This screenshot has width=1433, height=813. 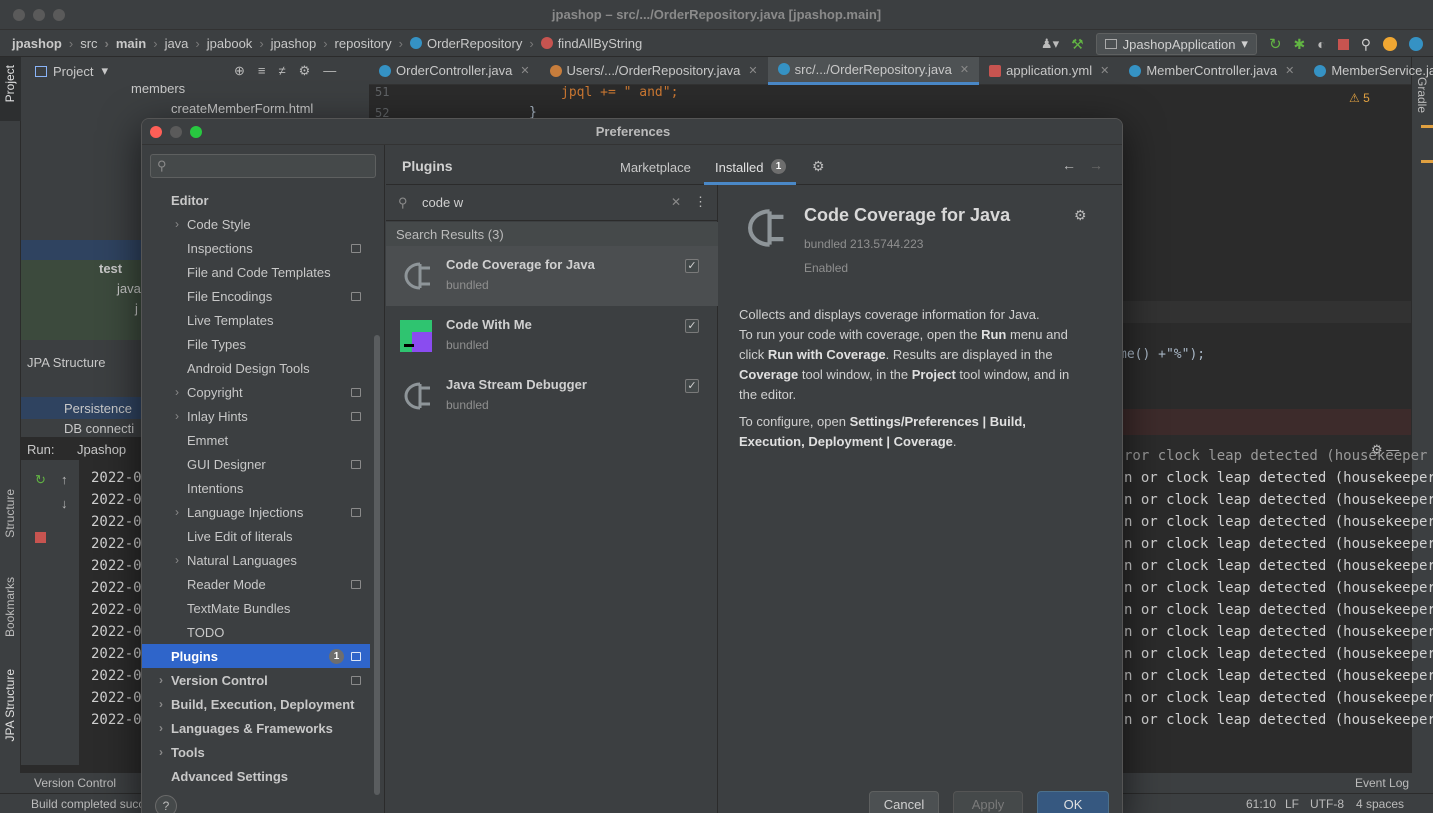 What do you see at coordinates (552, 396) in the screenshot?
I see `plugin-row-java-stream-debugger: Java Stream Debugger bundled ✓` at bounding box center [552, 396].